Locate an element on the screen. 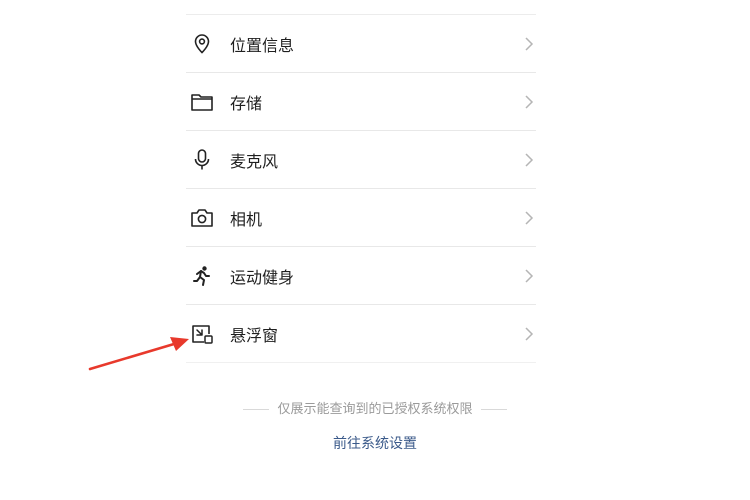 This screenshot has height=500, width=750. permission-label: 相机 is located at coordinates (246, 219).